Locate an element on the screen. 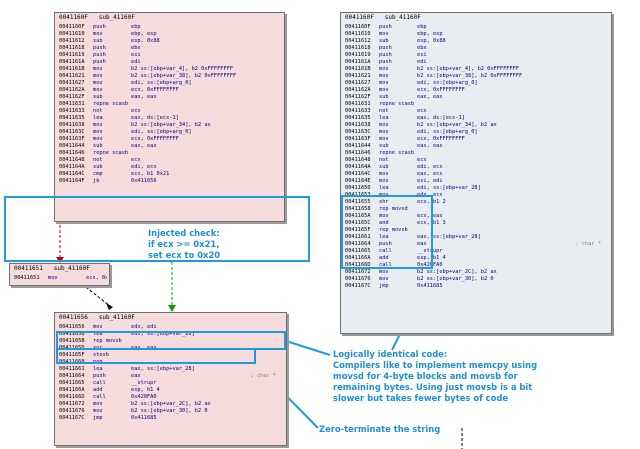 The height and width of the screenshot is (449, 640). asm-operands: ebp, esp is located at coordinates (144, 34).